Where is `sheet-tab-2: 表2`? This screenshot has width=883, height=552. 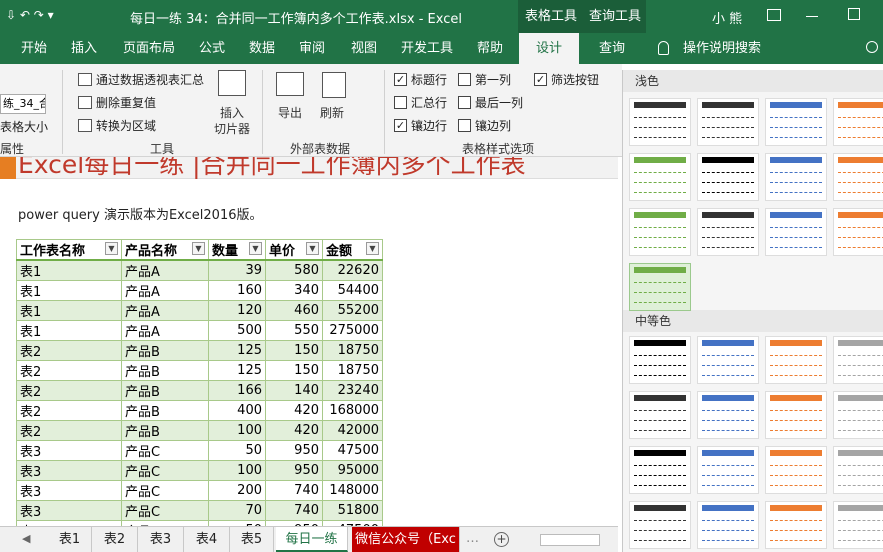 sheet-tab-2: 表2 is located at coordinates (115, 539).